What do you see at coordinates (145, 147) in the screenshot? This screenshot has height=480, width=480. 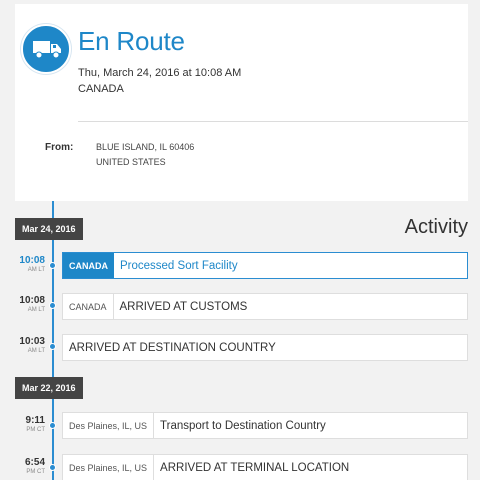 I see `origin-address: BLUE ISLAND, IL 60406` at bounding box center [145, 147].